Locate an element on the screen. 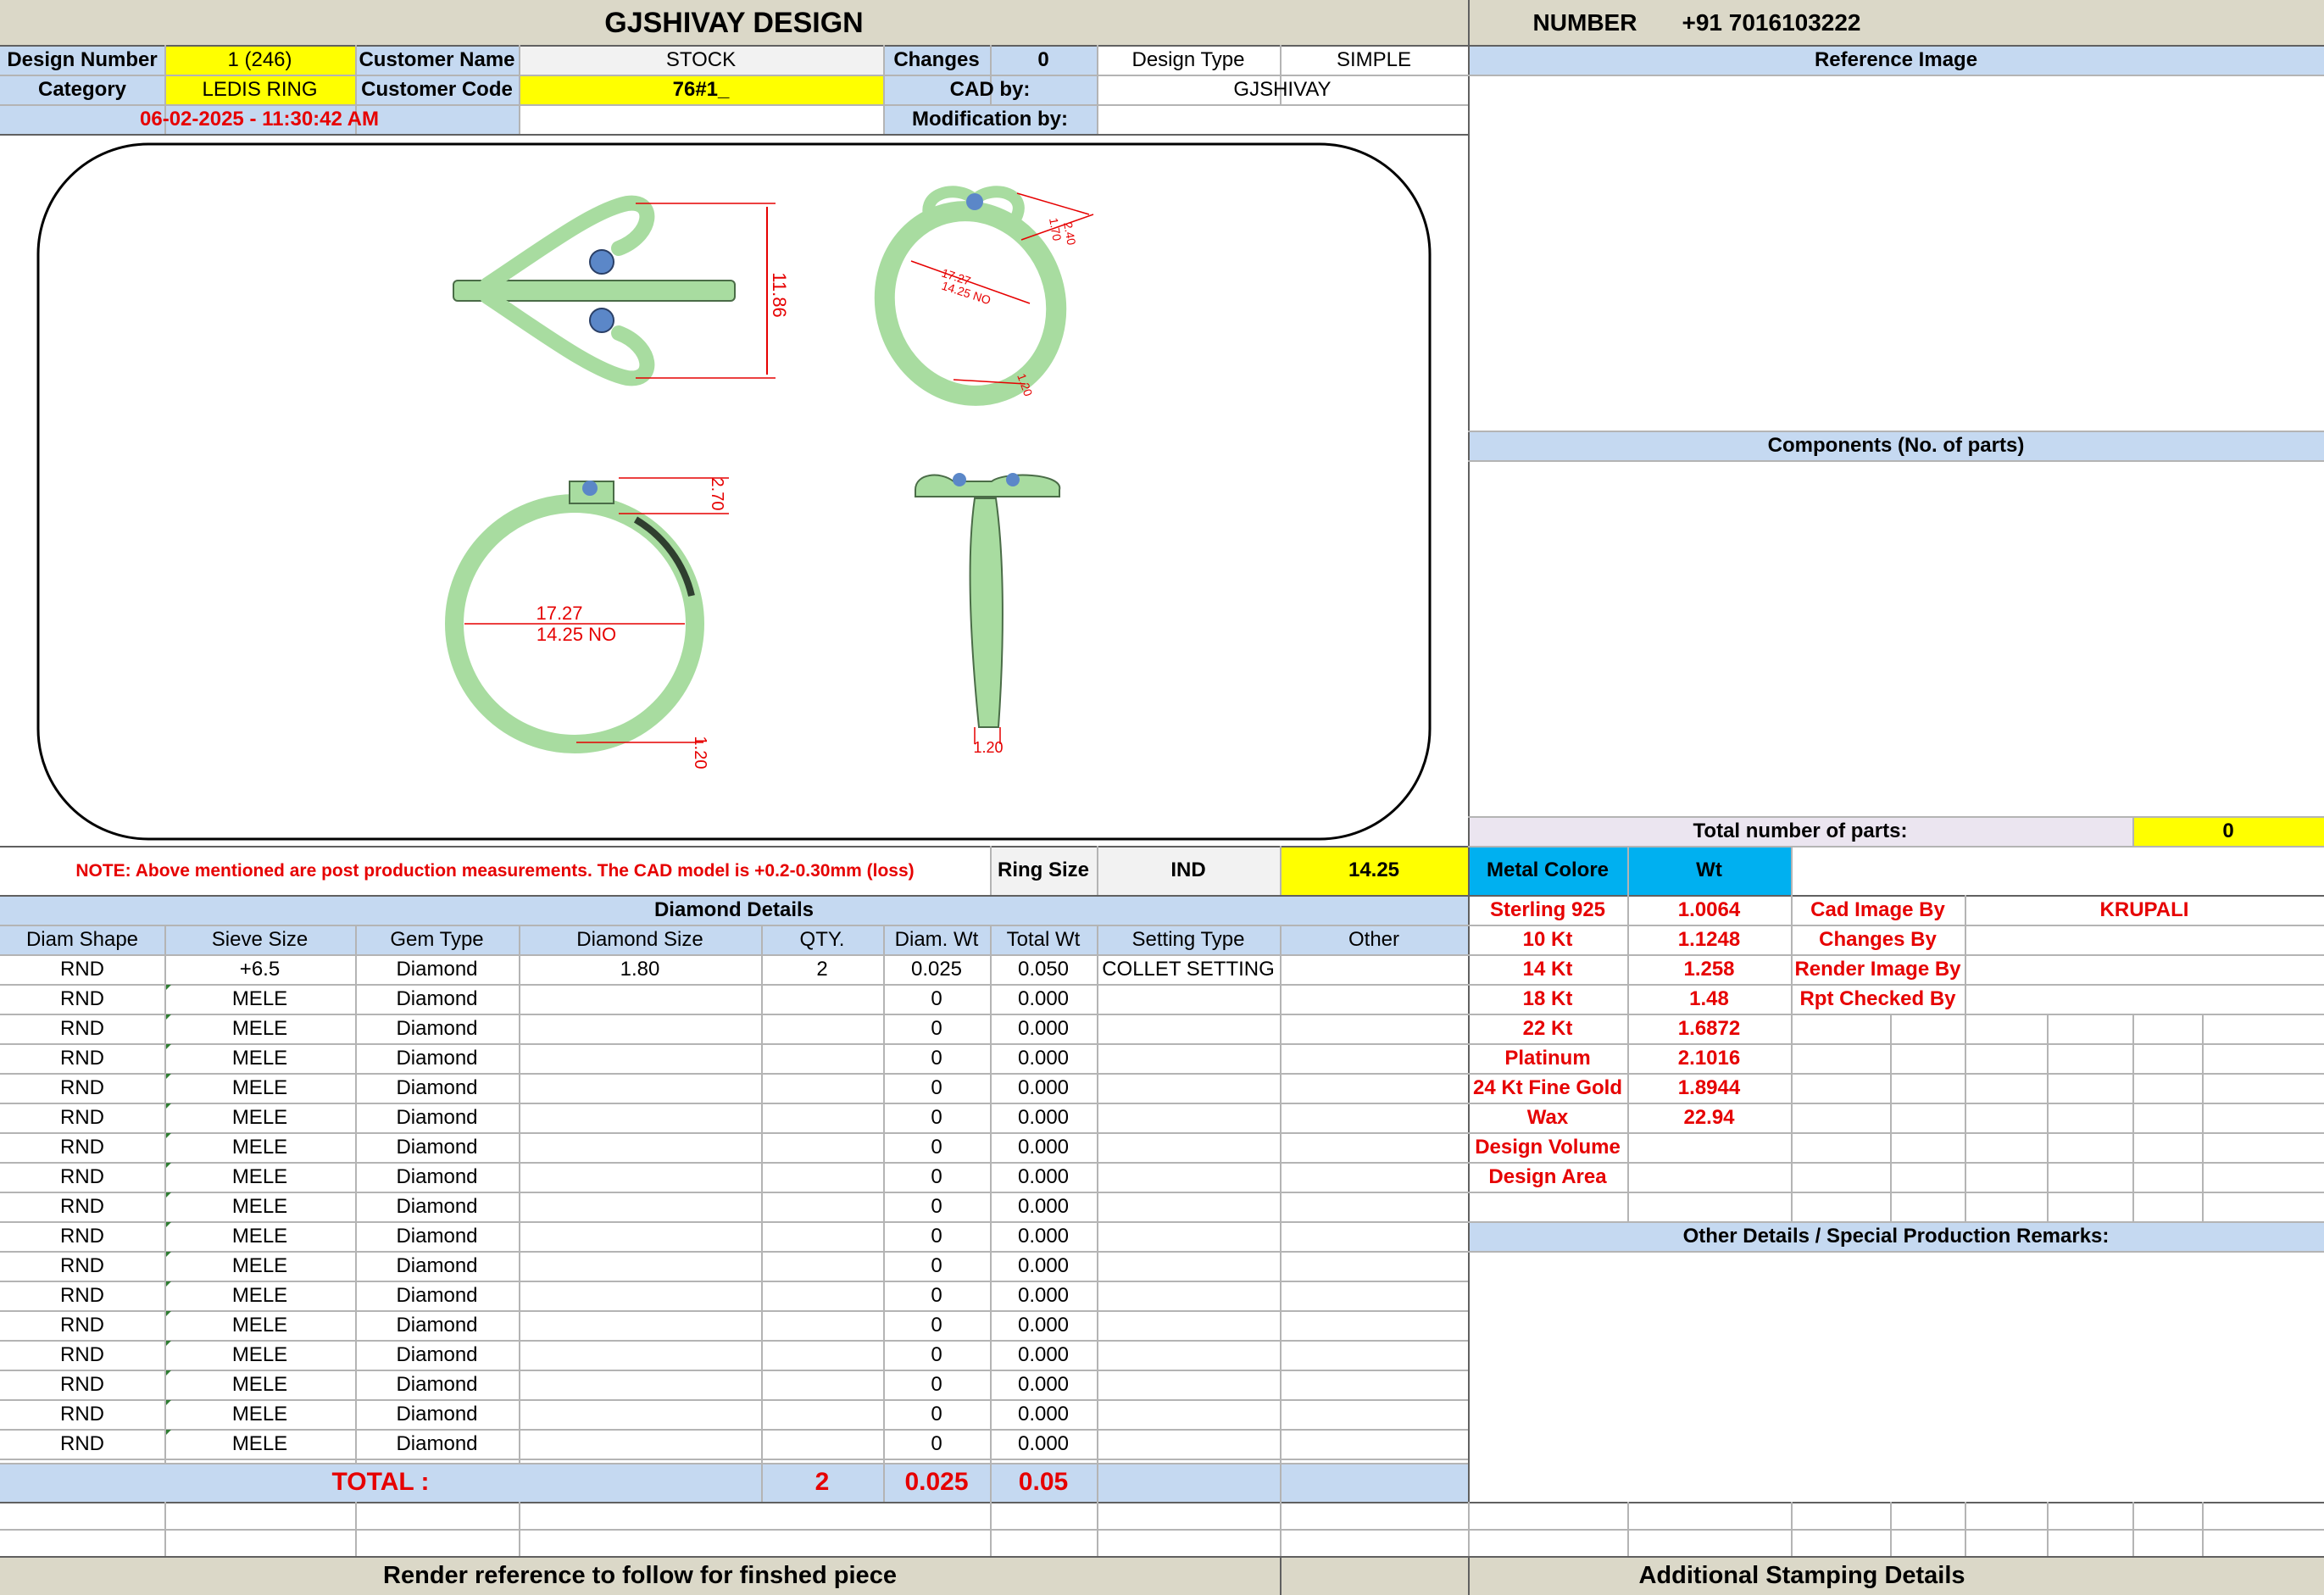 The height and width of the screenshot is (1595, 2324). metal-weight is located at coordinates (1709, 1147).